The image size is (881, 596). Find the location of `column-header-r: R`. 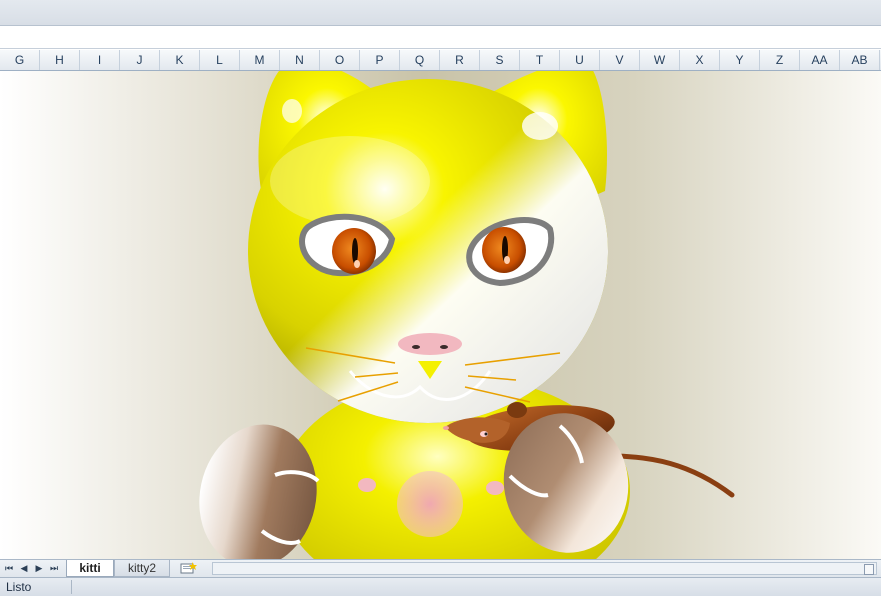

column-header-r: R is located at coordinates (460, 60).